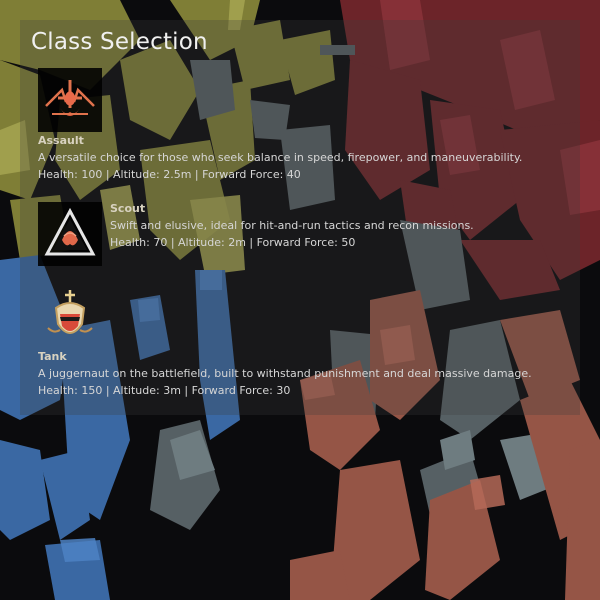 This screenshot has width=600, height=600. Describe the element at coordinates (70, 234) in the screenshot. I see `scout-emblem-icon` at that location.